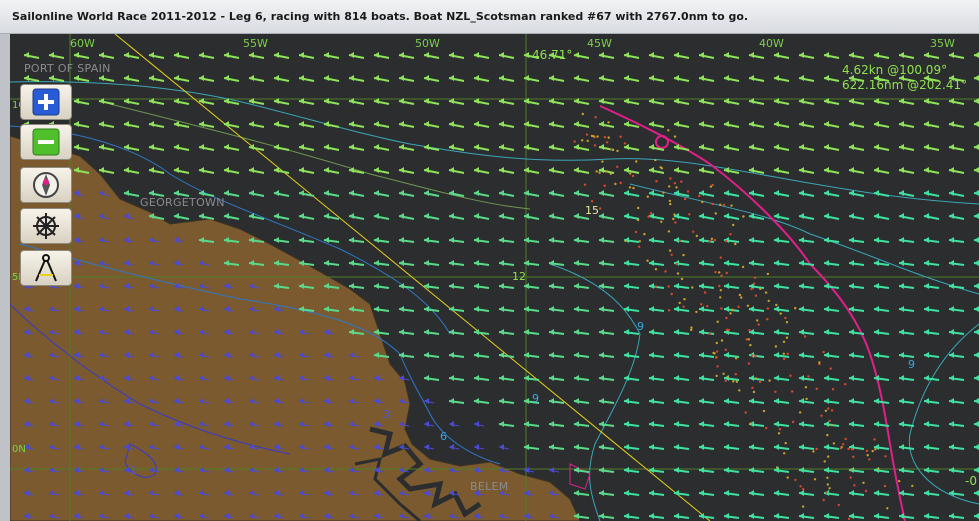 This screenshot has height=521, width=979. Describe the element at coordinates (46, 226) in the screenshot. I see `steering-button` at that location.